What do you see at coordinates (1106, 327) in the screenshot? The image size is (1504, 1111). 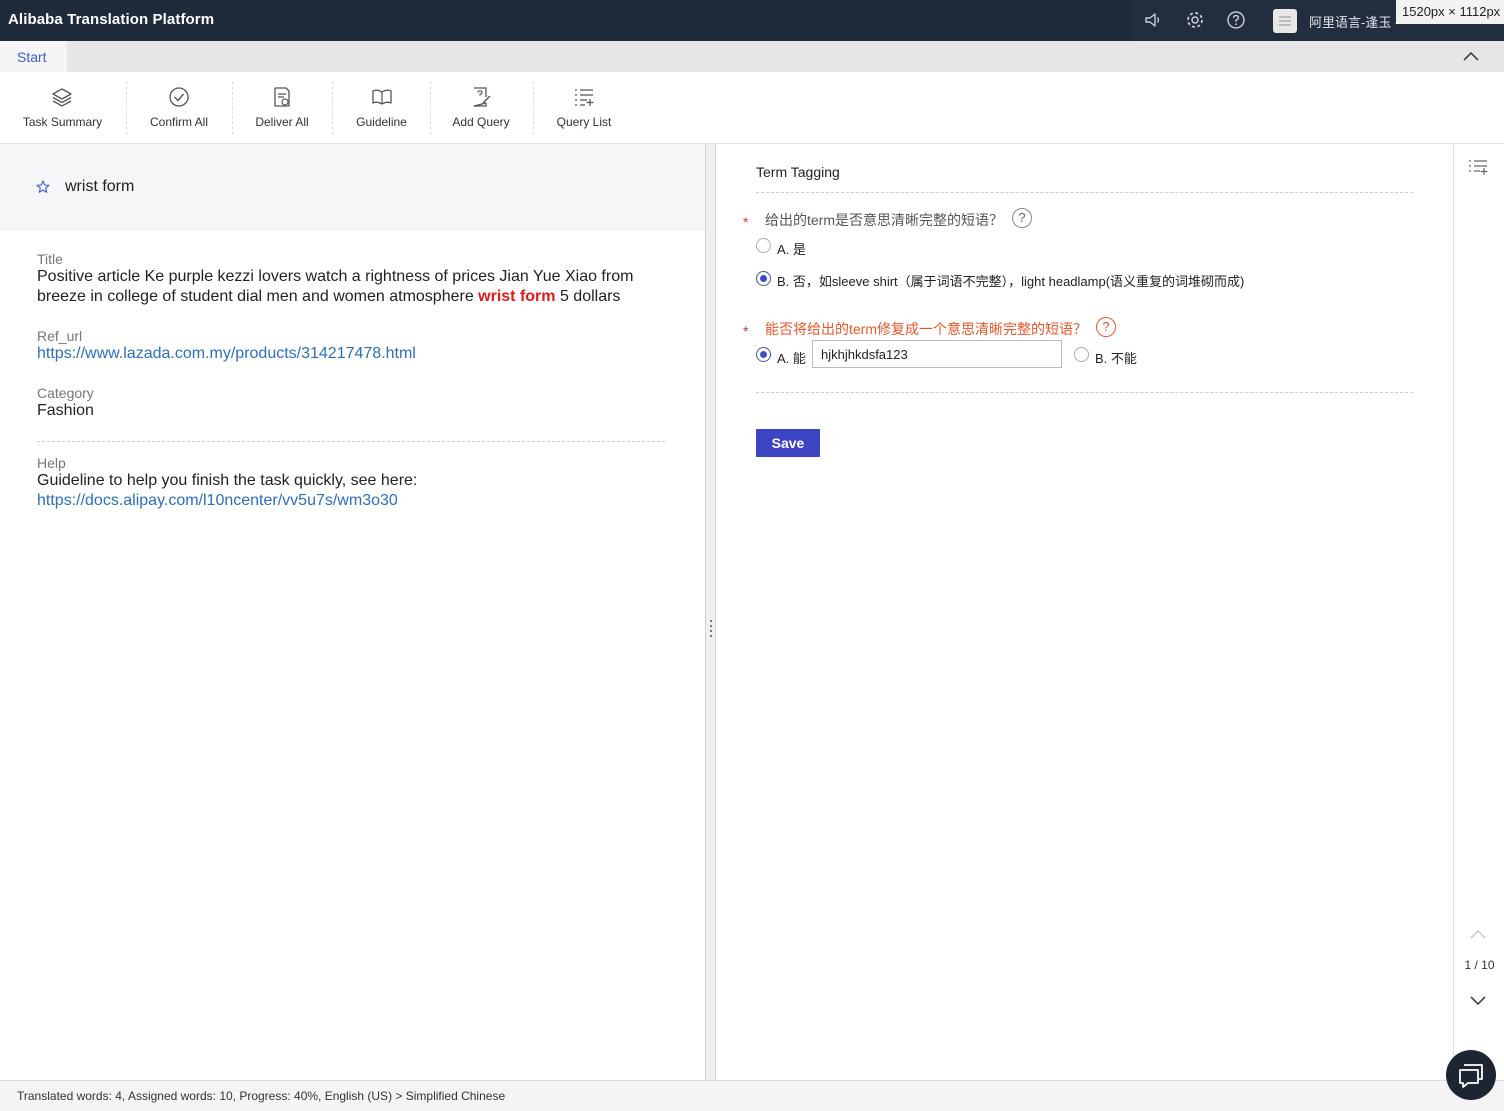 I see `question-2-help-icon: ?` at bounding box center [1106, 327].